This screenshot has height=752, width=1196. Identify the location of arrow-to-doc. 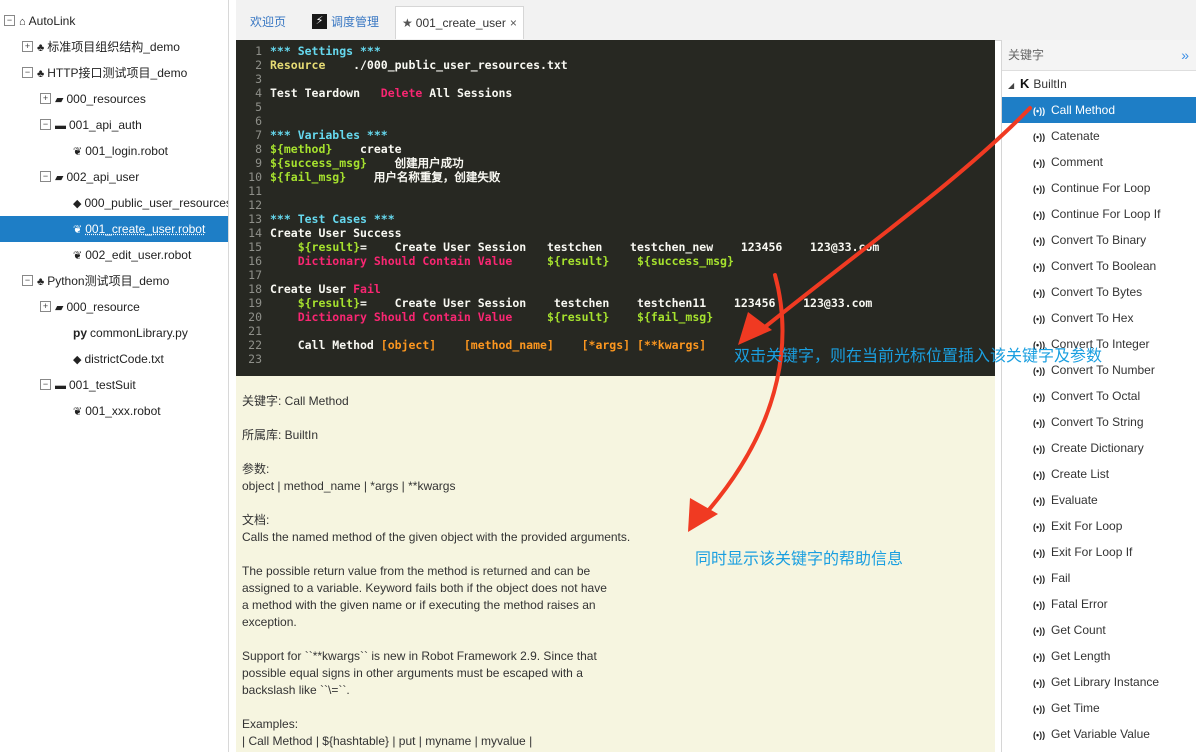
(741, 397).